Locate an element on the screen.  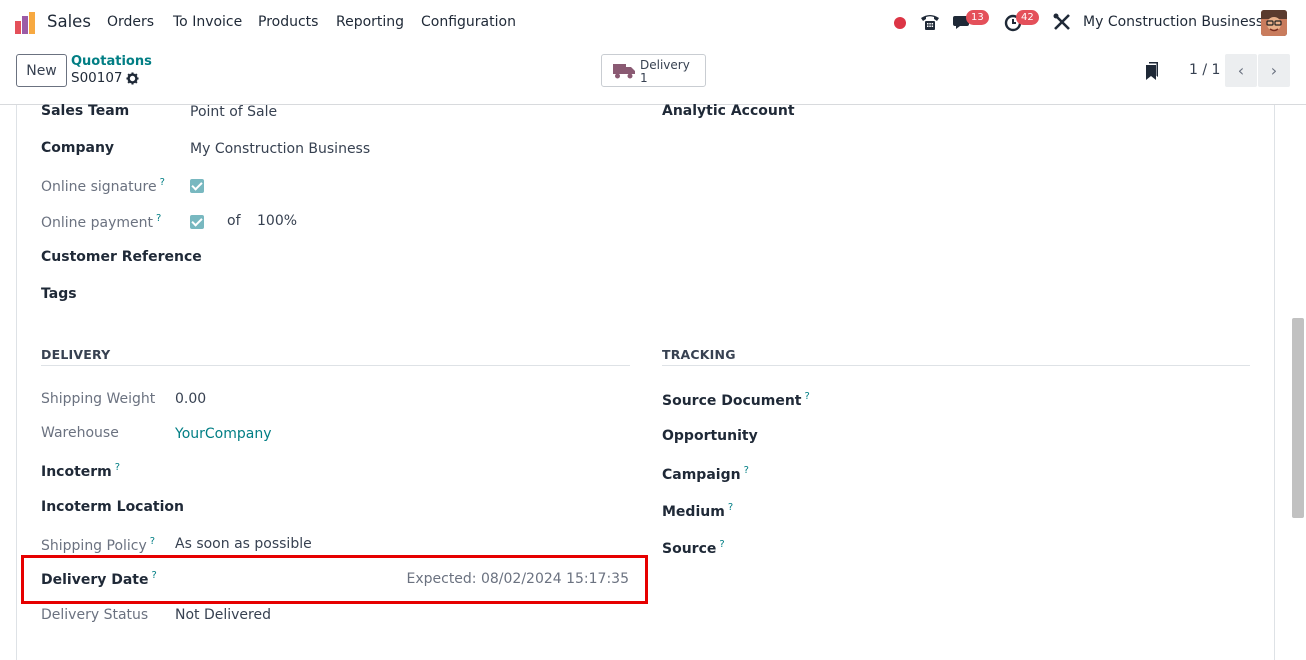
online-payment-of-text: of is located at coordinates (234, 221).